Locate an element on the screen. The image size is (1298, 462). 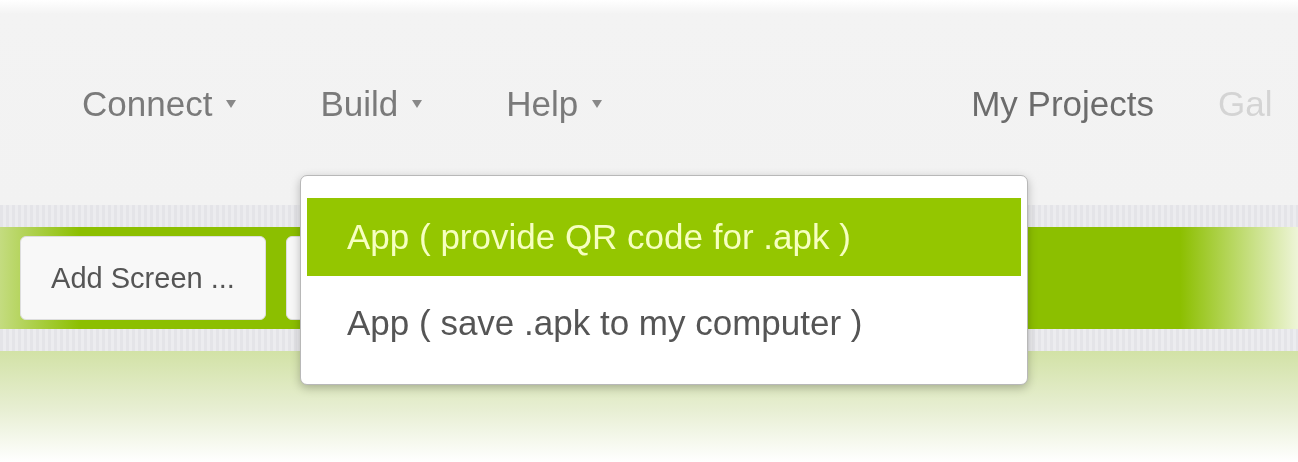
menu-item: App ( save .apk to my computer ) is located at coordinates (664, 323).